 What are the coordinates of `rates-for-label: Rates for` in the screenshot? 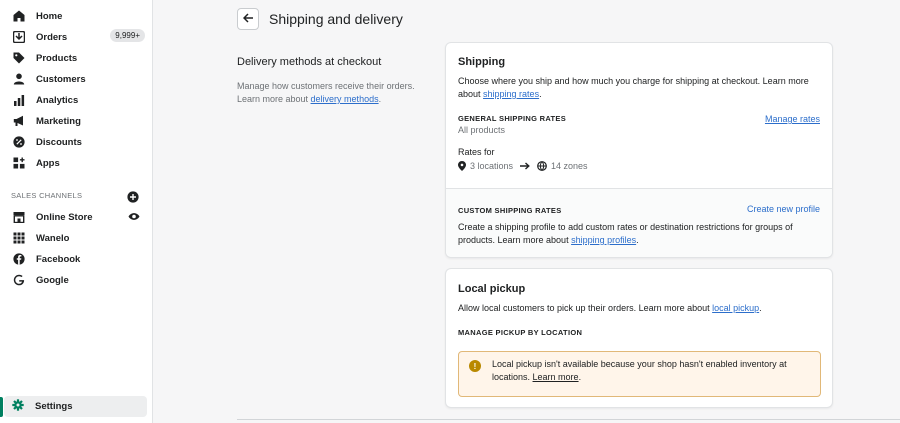 It's located at (476, 152).